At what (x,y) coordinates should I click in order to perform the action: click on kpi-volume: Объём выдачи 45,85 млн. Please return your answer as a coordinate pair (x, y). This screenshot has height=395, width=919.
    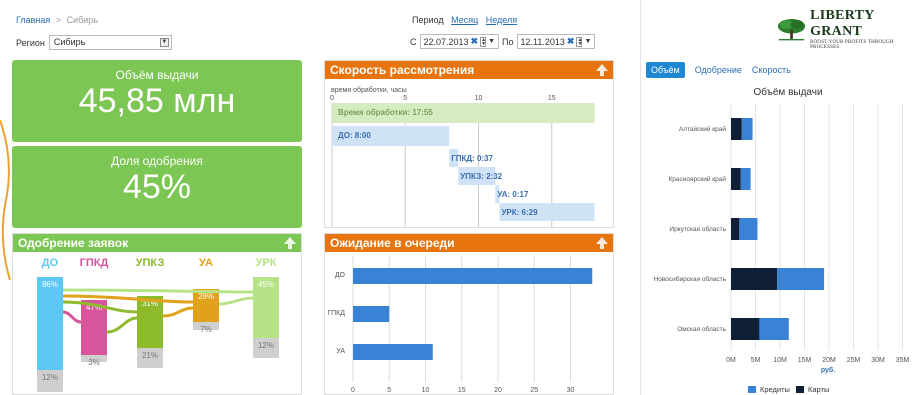
    Looking at the image, I should click on (157, 101).